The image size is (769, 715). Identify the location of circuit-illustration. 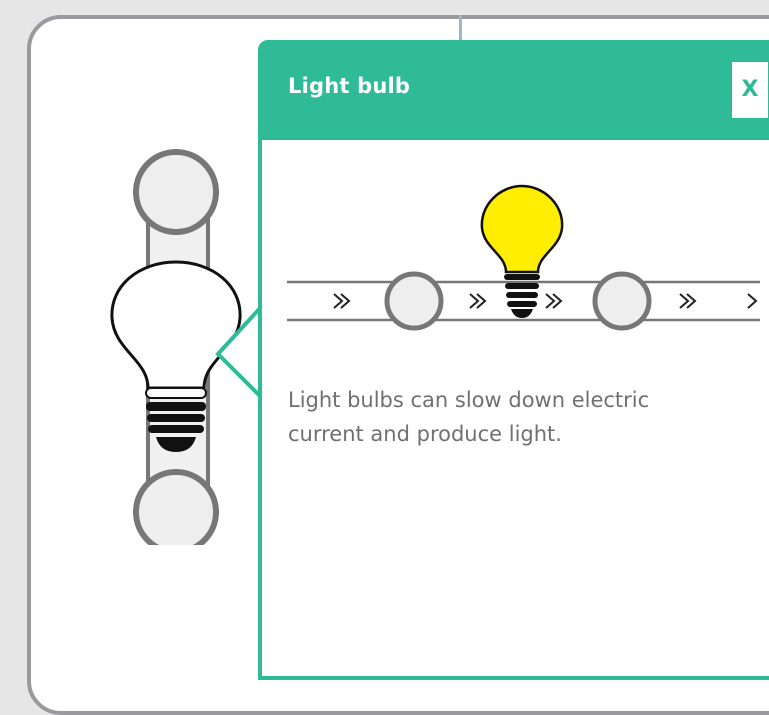
(523, 257).